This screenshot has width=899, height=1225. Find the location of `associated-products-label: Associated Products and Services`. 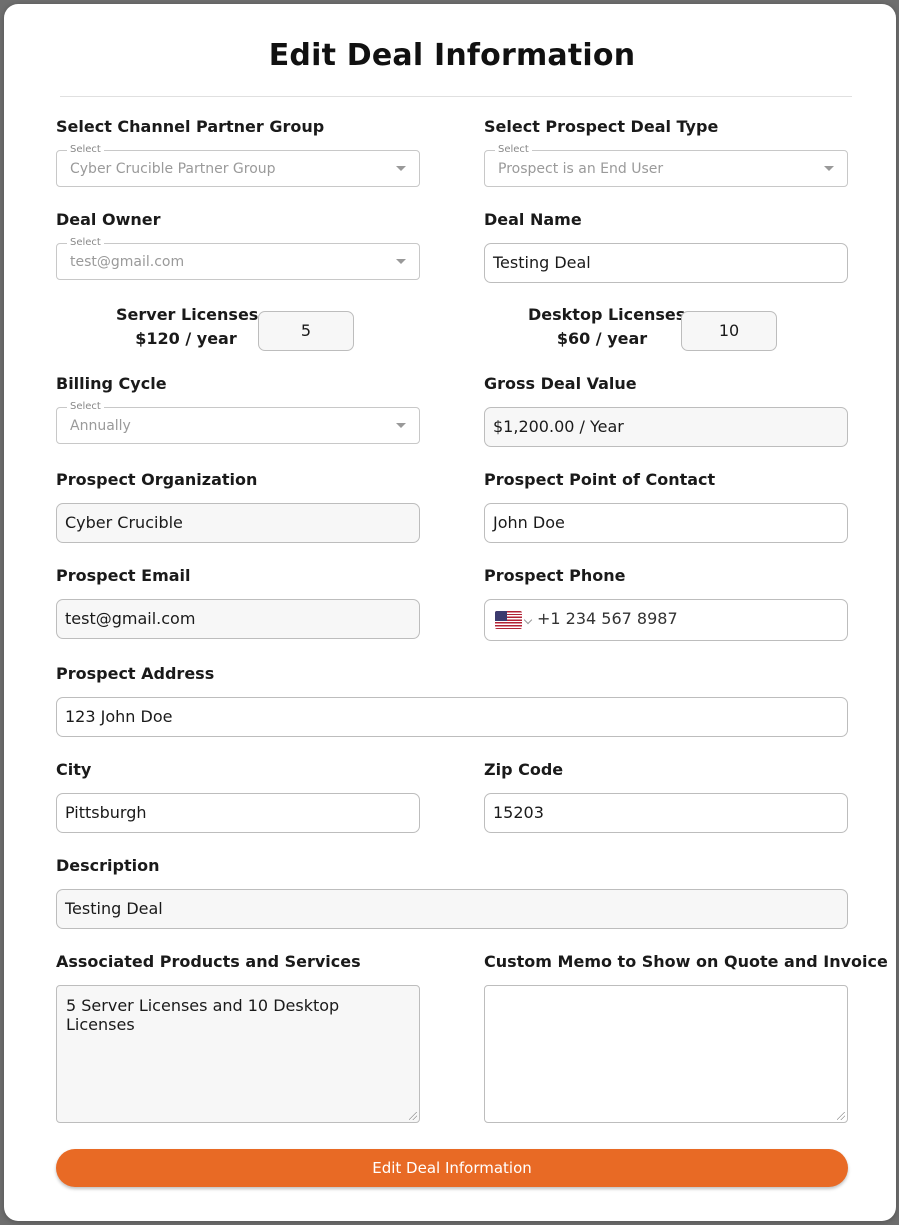

associated-products-label: Associated Products and Services is located at coordinates (208, 961).